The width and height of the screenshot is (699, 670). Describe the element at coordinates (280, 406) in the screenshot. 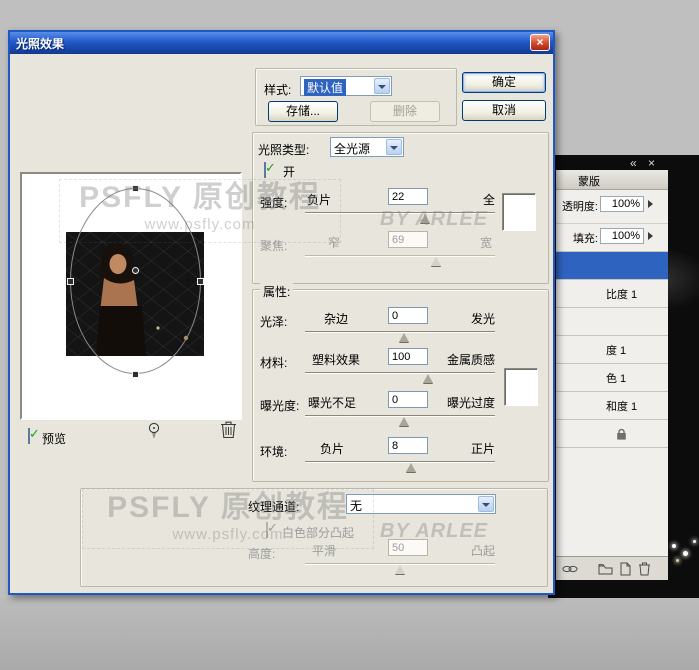

I see `exposure-label: 曝光度:` at that location.